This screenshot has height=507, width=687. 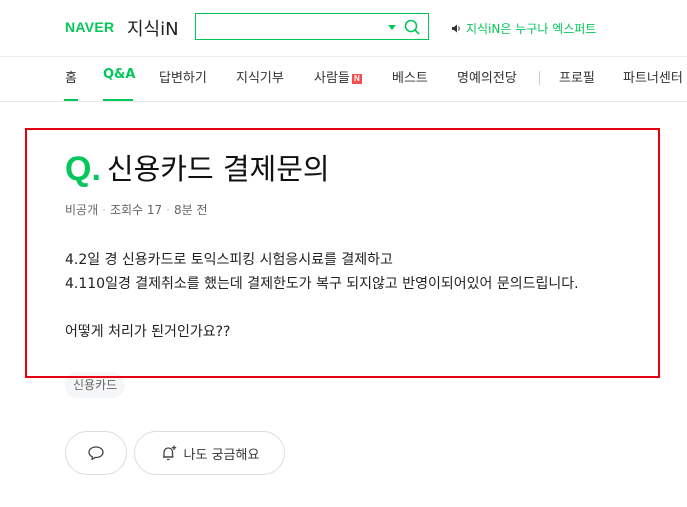 What do you see at coordinates (539, 78) in the screenshot?
I see `nav-divider` at bounding box center [539, 78].